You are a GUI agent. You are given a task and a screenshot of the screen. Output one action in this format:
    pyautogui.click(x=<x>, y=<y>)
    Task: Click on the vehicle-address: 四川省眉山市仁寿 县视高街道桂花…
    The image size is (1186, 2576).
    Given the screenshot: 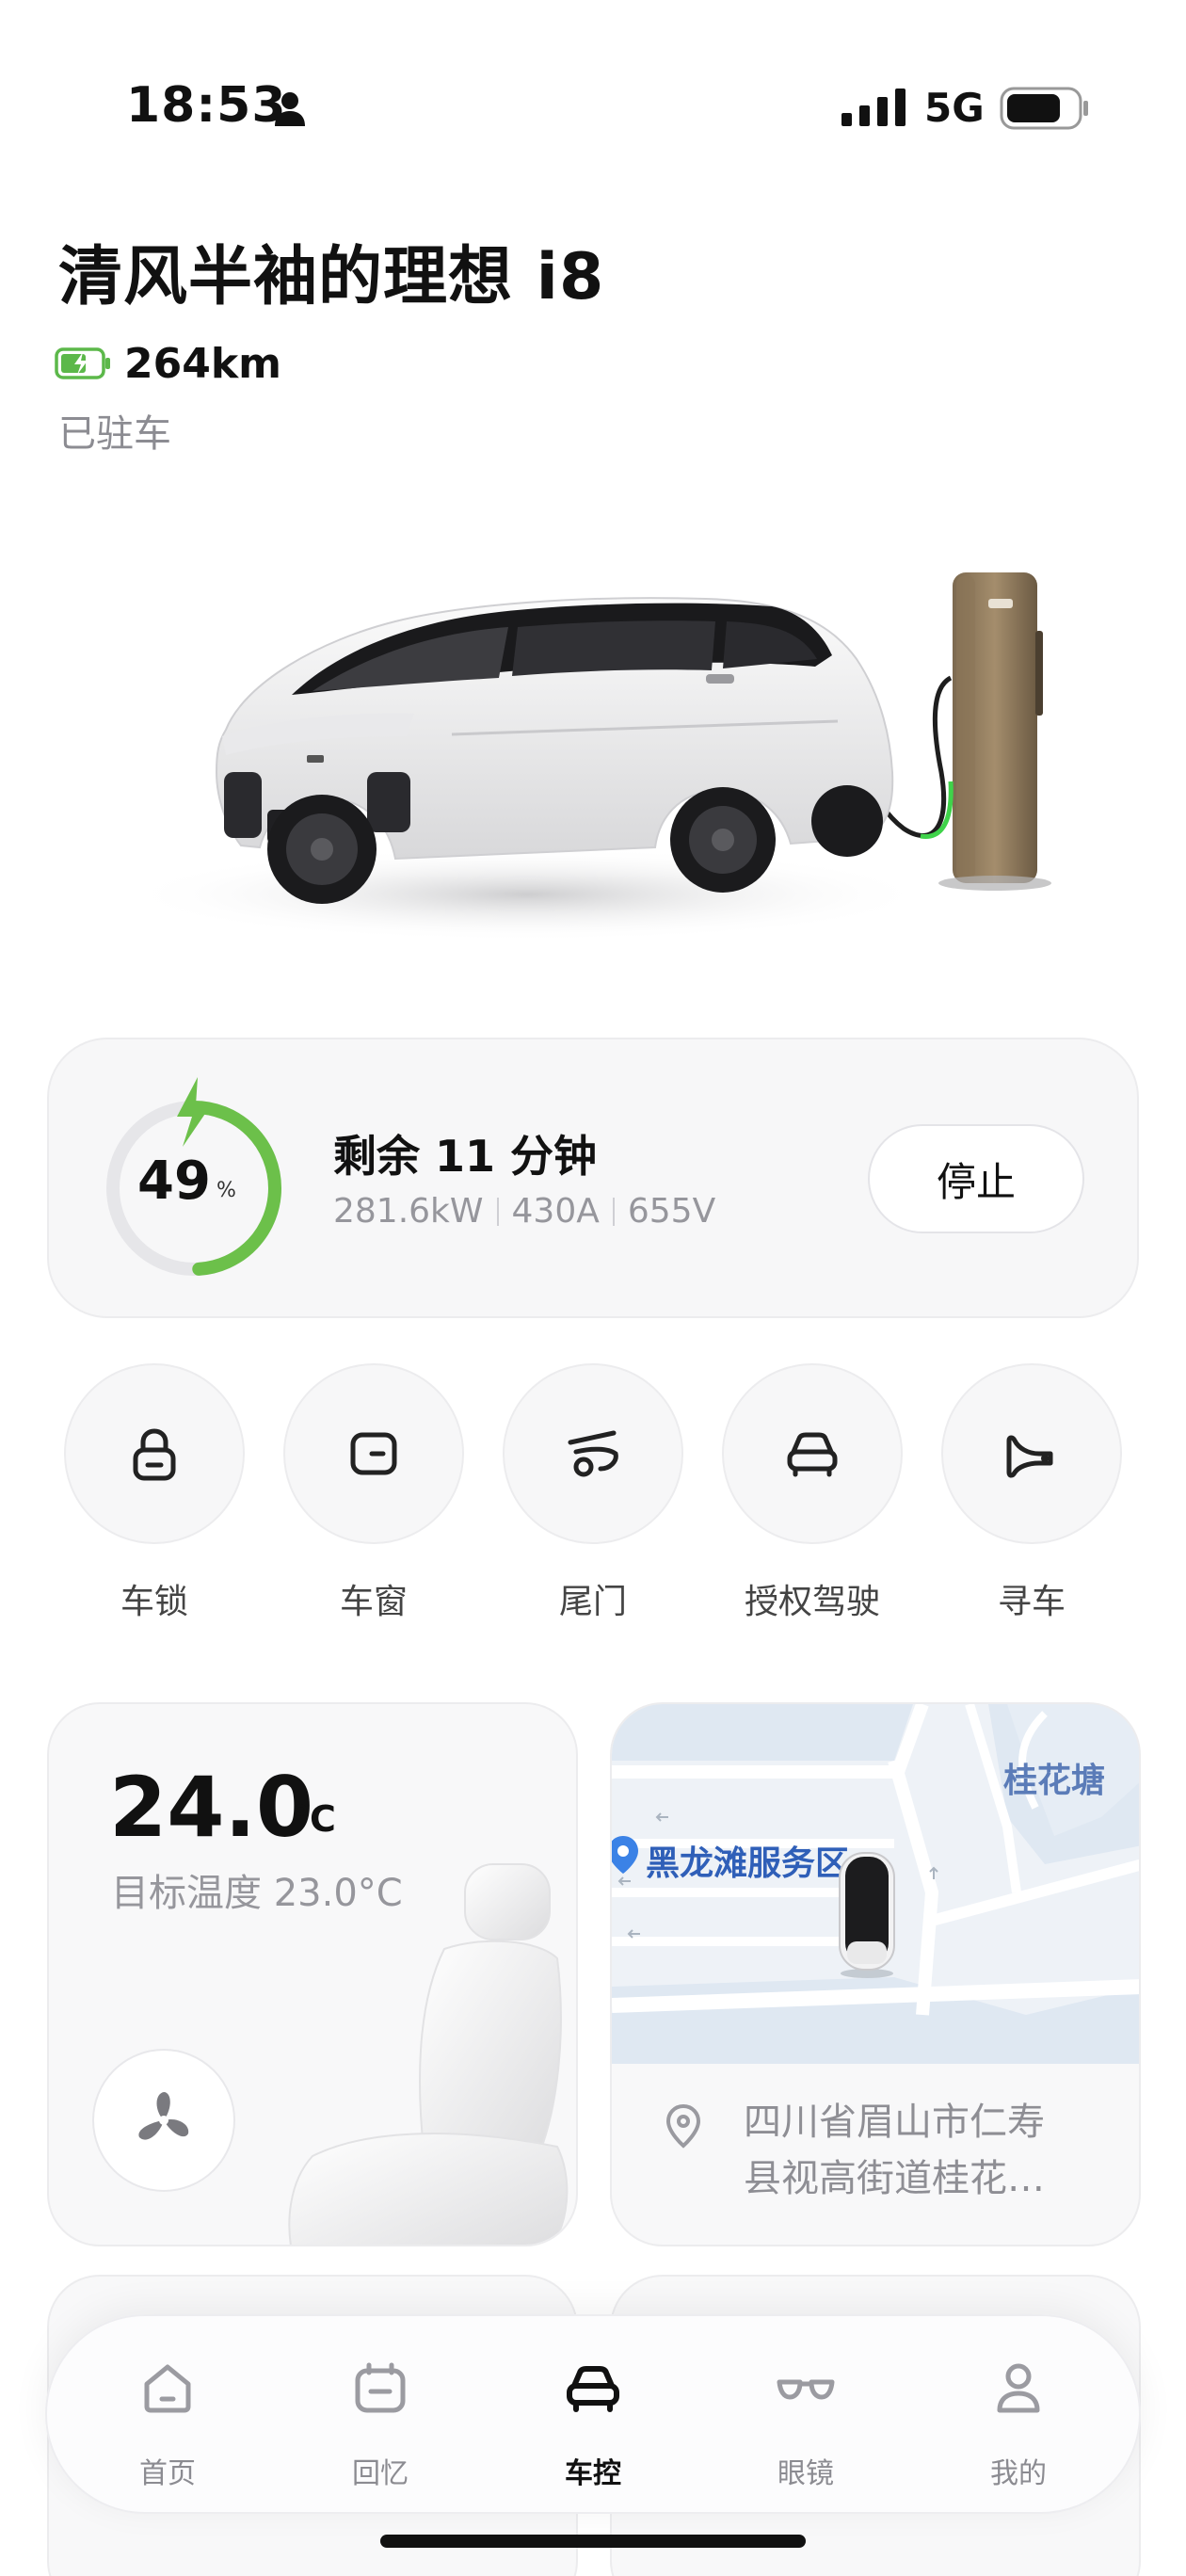 What is the action you would take?
    pyautogui.click(x=927, y=2150)
    